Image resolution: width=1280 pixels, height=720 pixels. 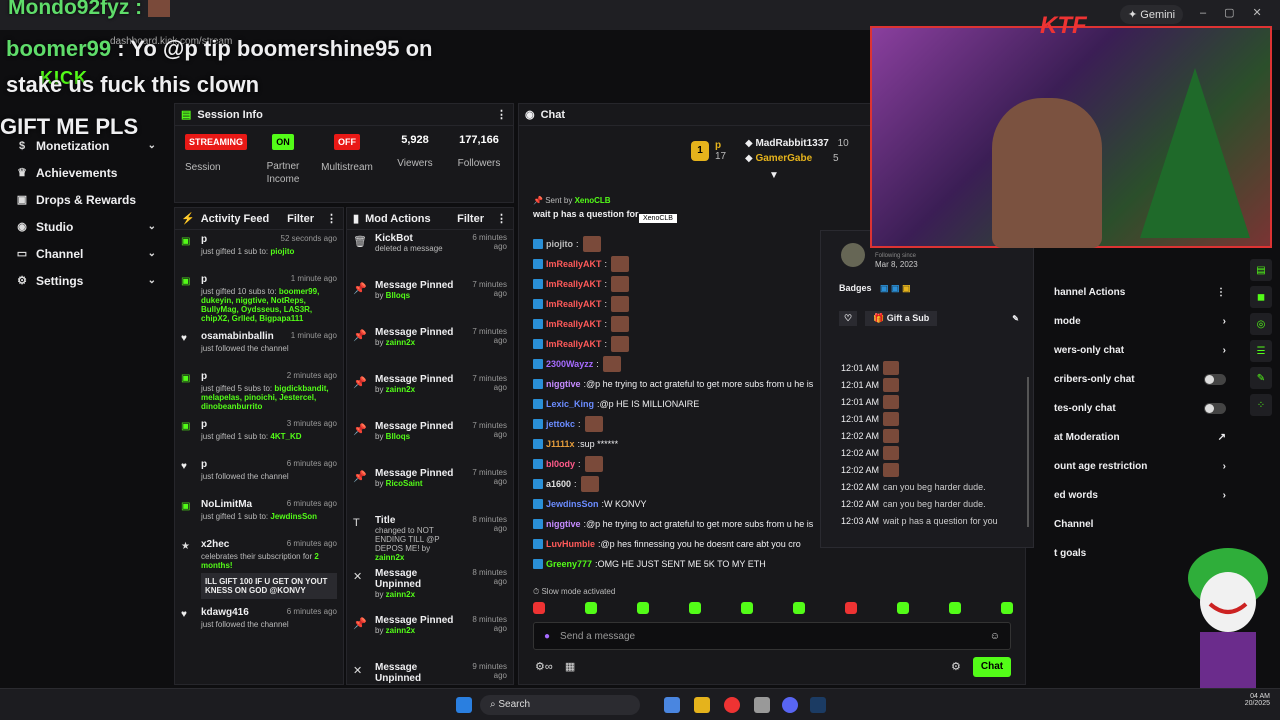 I want to click on partner-badge: ON, so click(x=283, y=142).